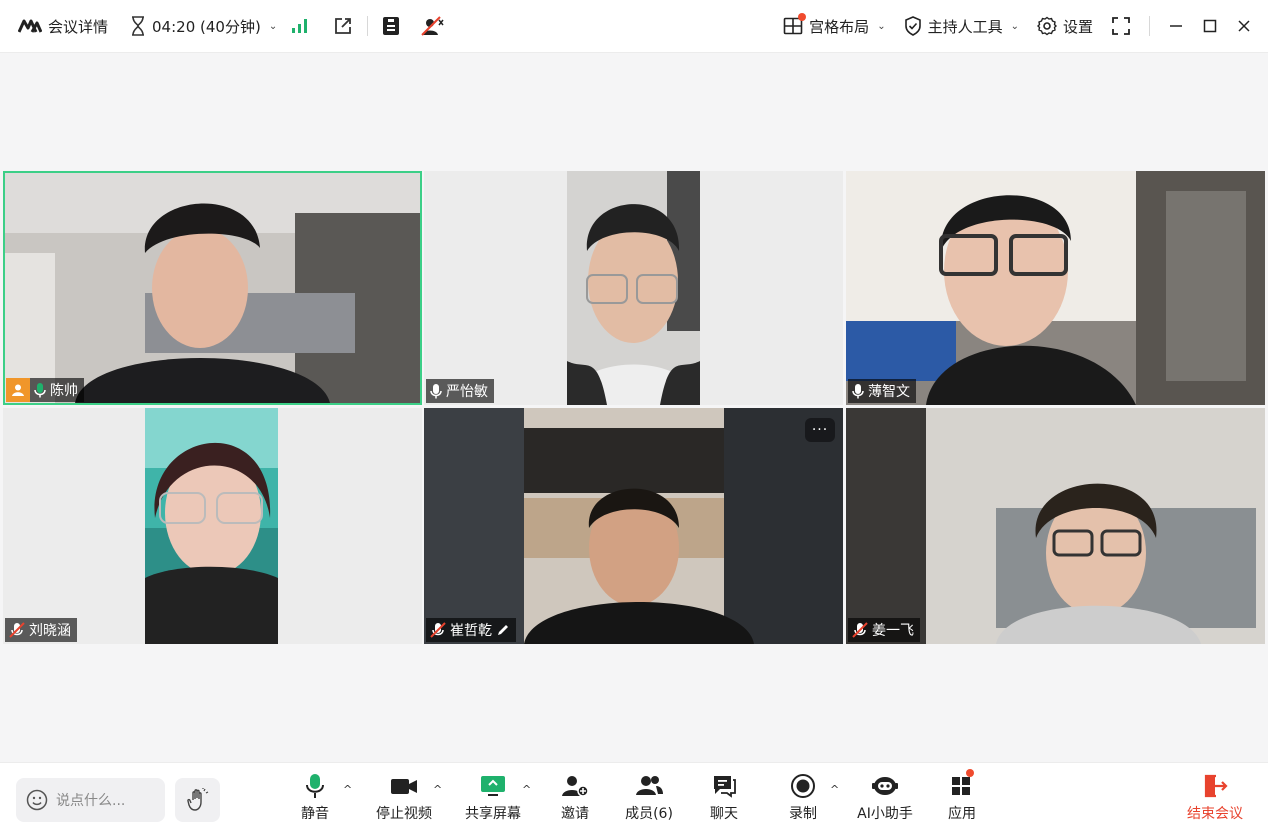 The height and width of the screenshot is (839, 1268). I want to click on end-meeting-label: 结束会议, so click(1215, 814).